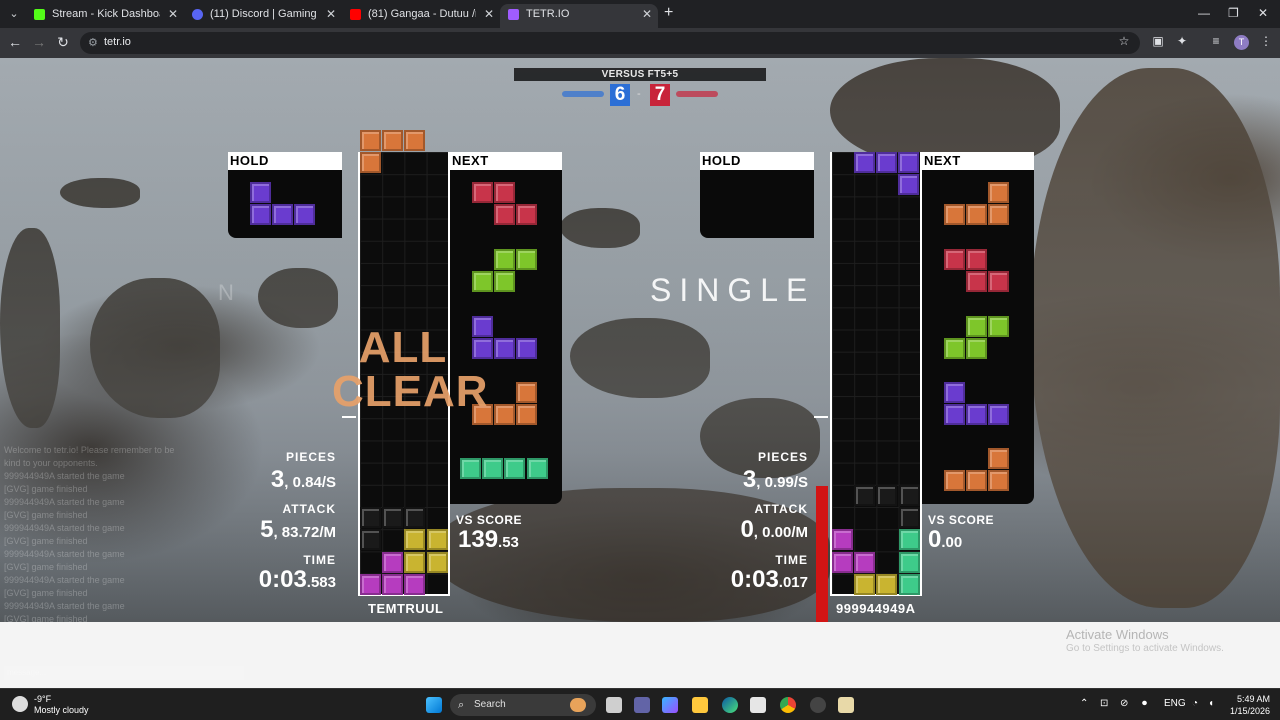  I want to click on attack-label: ATTACK, so click(781, 509).